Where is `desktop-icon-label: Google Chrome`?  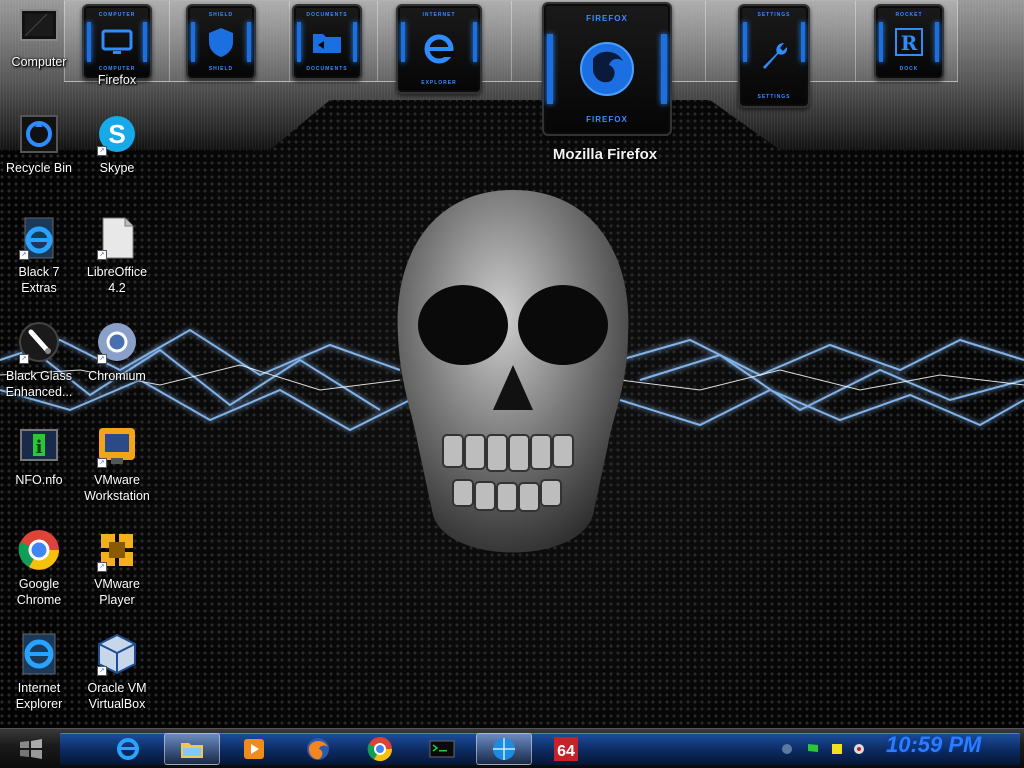
desktop-icon-label: Google Chrome is located at coordinates (39, 592).